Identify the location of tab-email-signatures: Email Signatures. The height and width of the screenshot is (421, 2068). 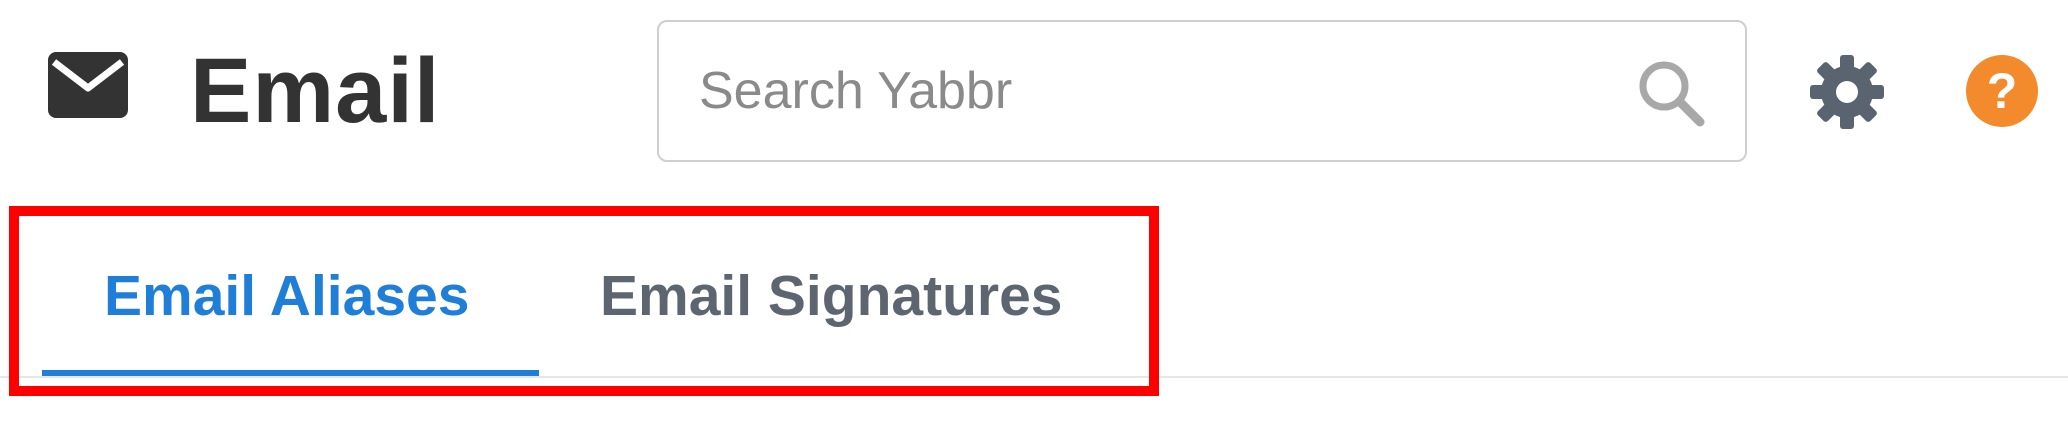
(831, 306).